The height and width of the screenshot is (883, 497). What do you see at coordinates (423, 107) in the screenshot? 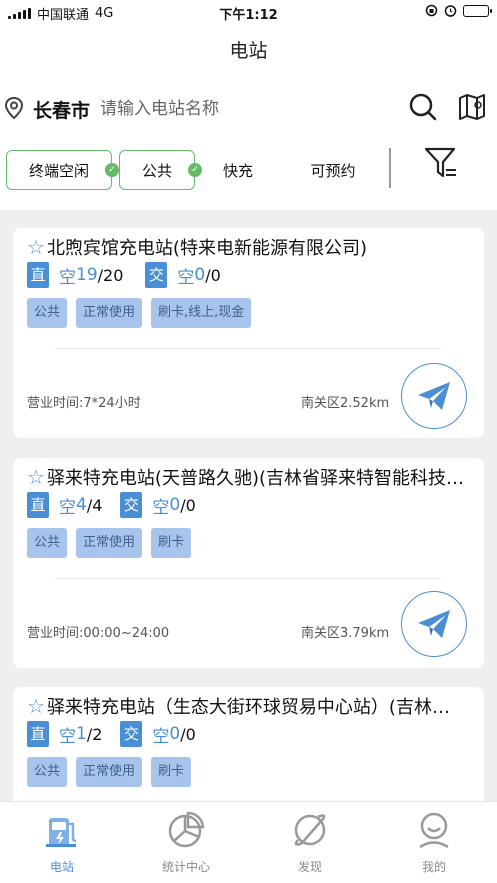
I see `search-icon` at bounding box center [423, 107].